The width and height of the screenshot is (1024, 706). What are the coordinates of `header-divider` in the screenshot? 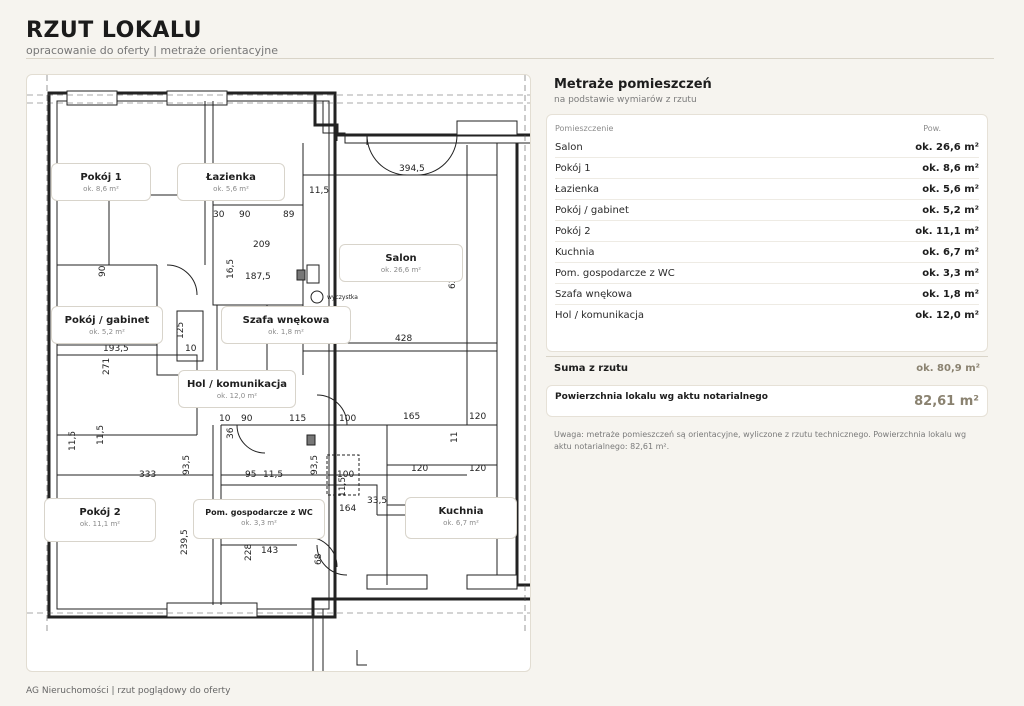 It's located at (510, 58).